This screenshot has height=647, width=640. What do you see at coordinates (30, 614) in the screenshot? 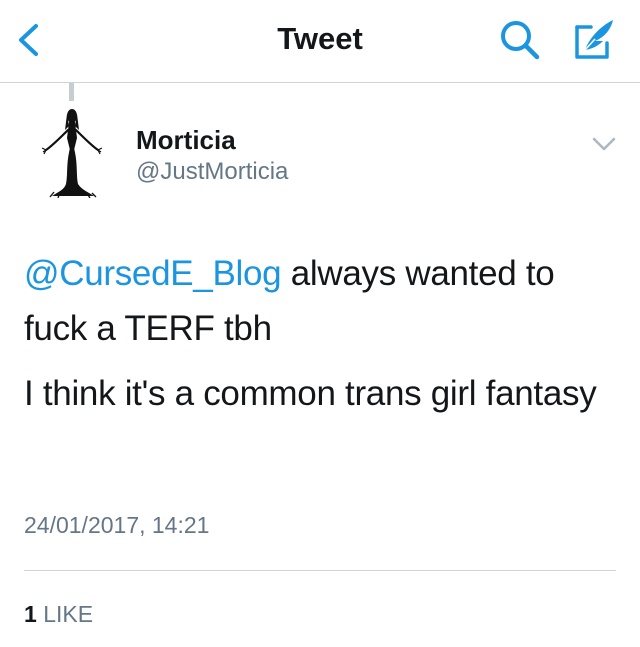
I see `likes-count: 1` at bounding box center [30, 614].